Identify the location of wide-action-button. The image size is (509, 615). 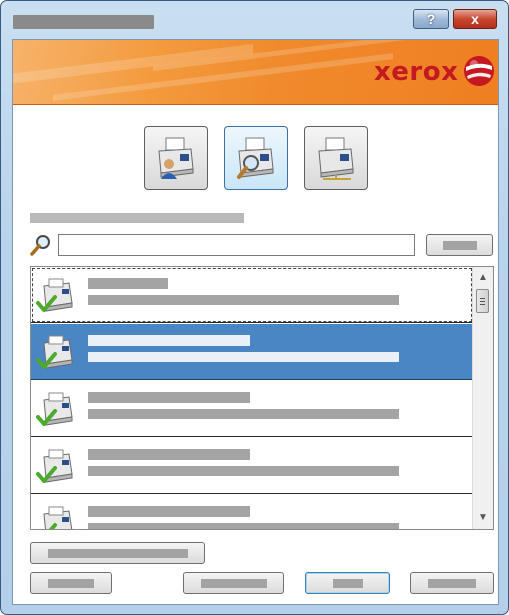
(117, 553).